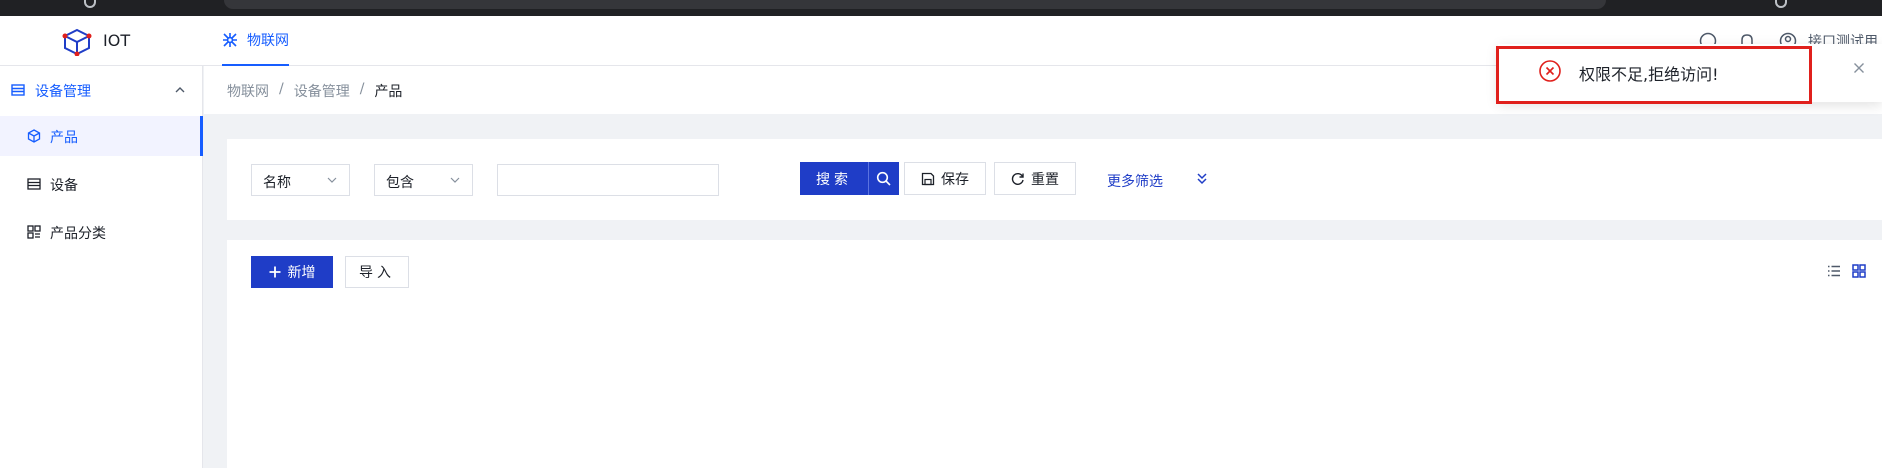  I want to click on sidebar-group-device-management: 设备管理, so click(101, 90).